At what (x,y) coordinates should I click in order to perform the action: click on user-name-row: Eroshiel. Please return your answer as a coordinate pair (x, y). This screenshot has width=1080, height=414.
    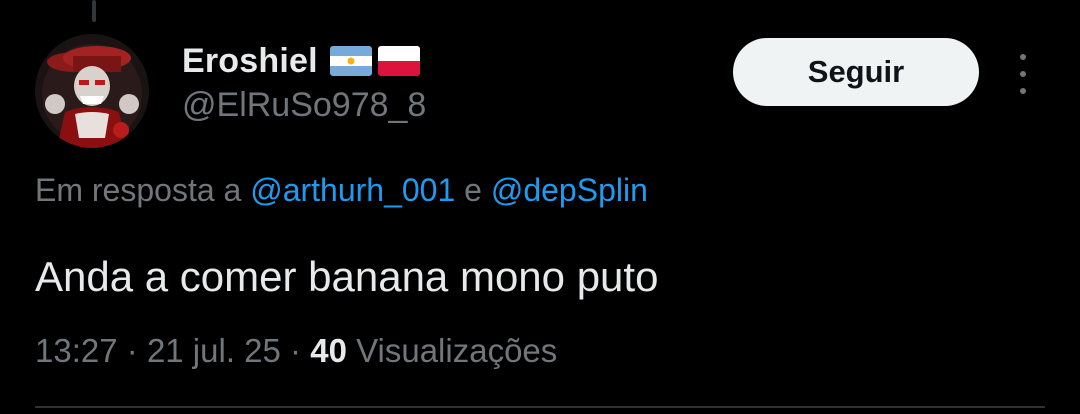
    Looking at the image, I should click on (301, 61).